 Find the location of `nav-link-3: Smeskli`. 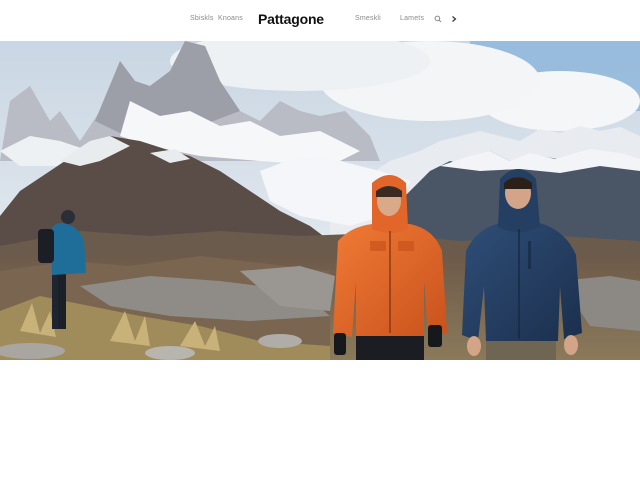

nav-link-3: Smeskli is located at coordinates (368, 18).